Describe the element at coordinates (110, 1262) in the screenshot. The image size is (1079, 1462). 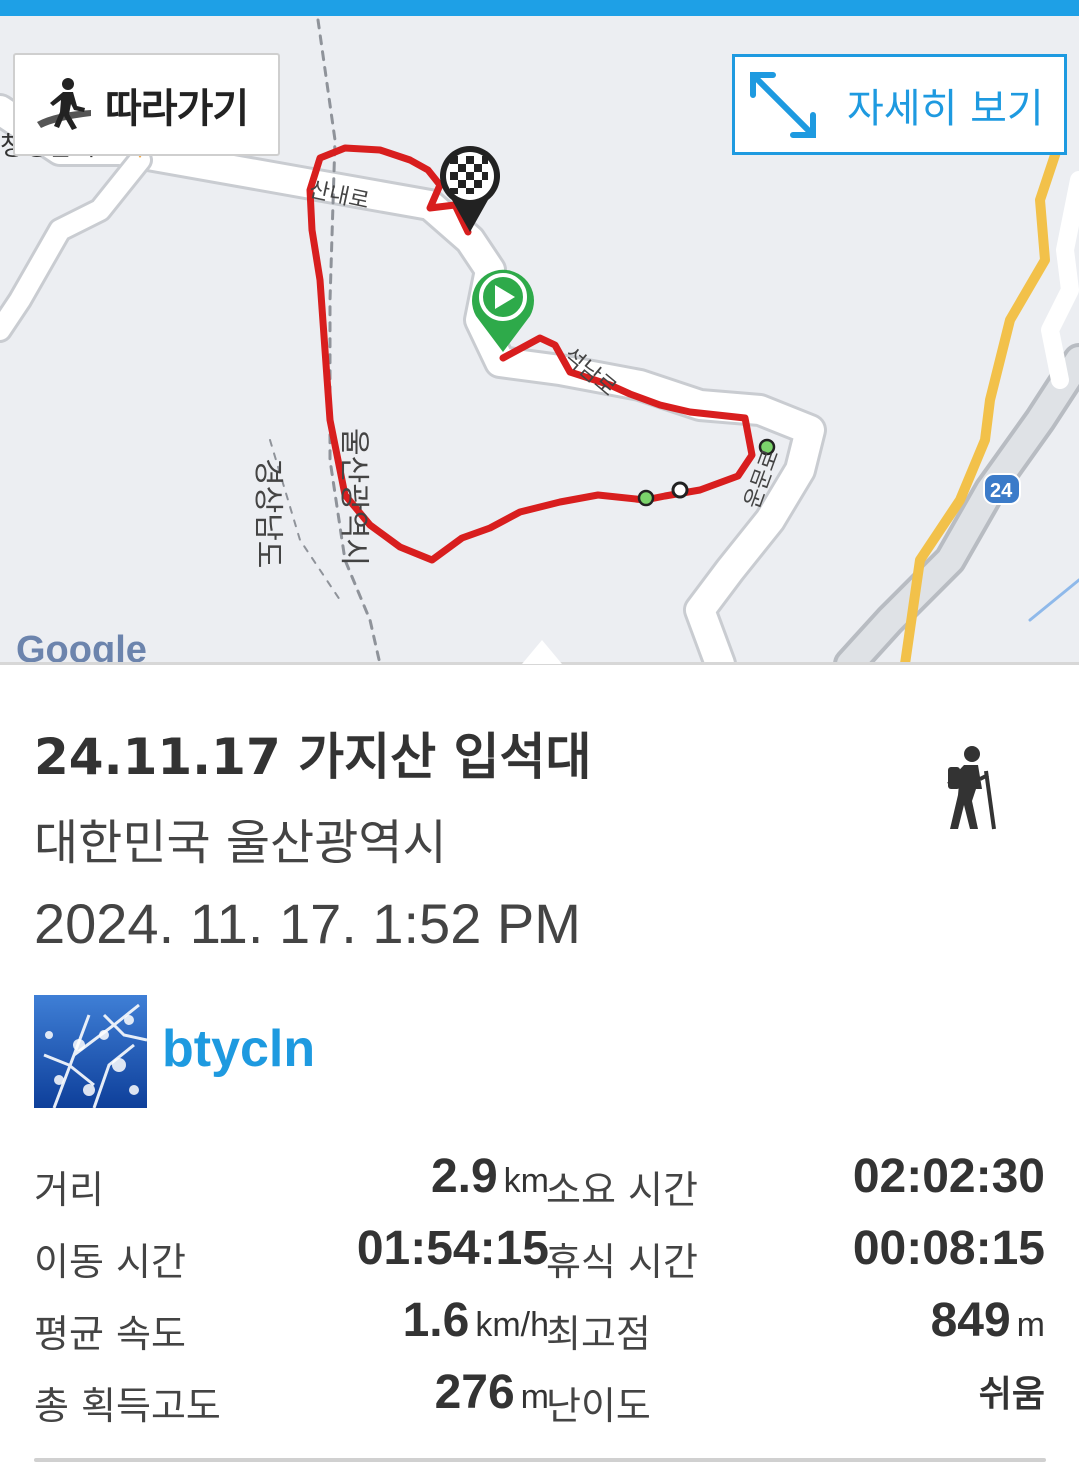
I see `moving-time-label: 이동 시간` at that location.